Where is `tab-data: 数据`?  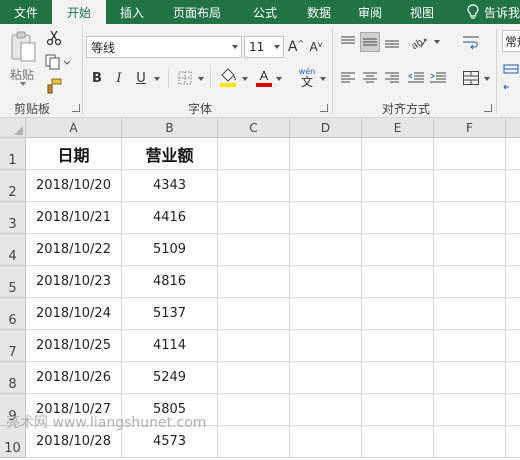
tab-data: 数据 is located at coordinates (319, 12).